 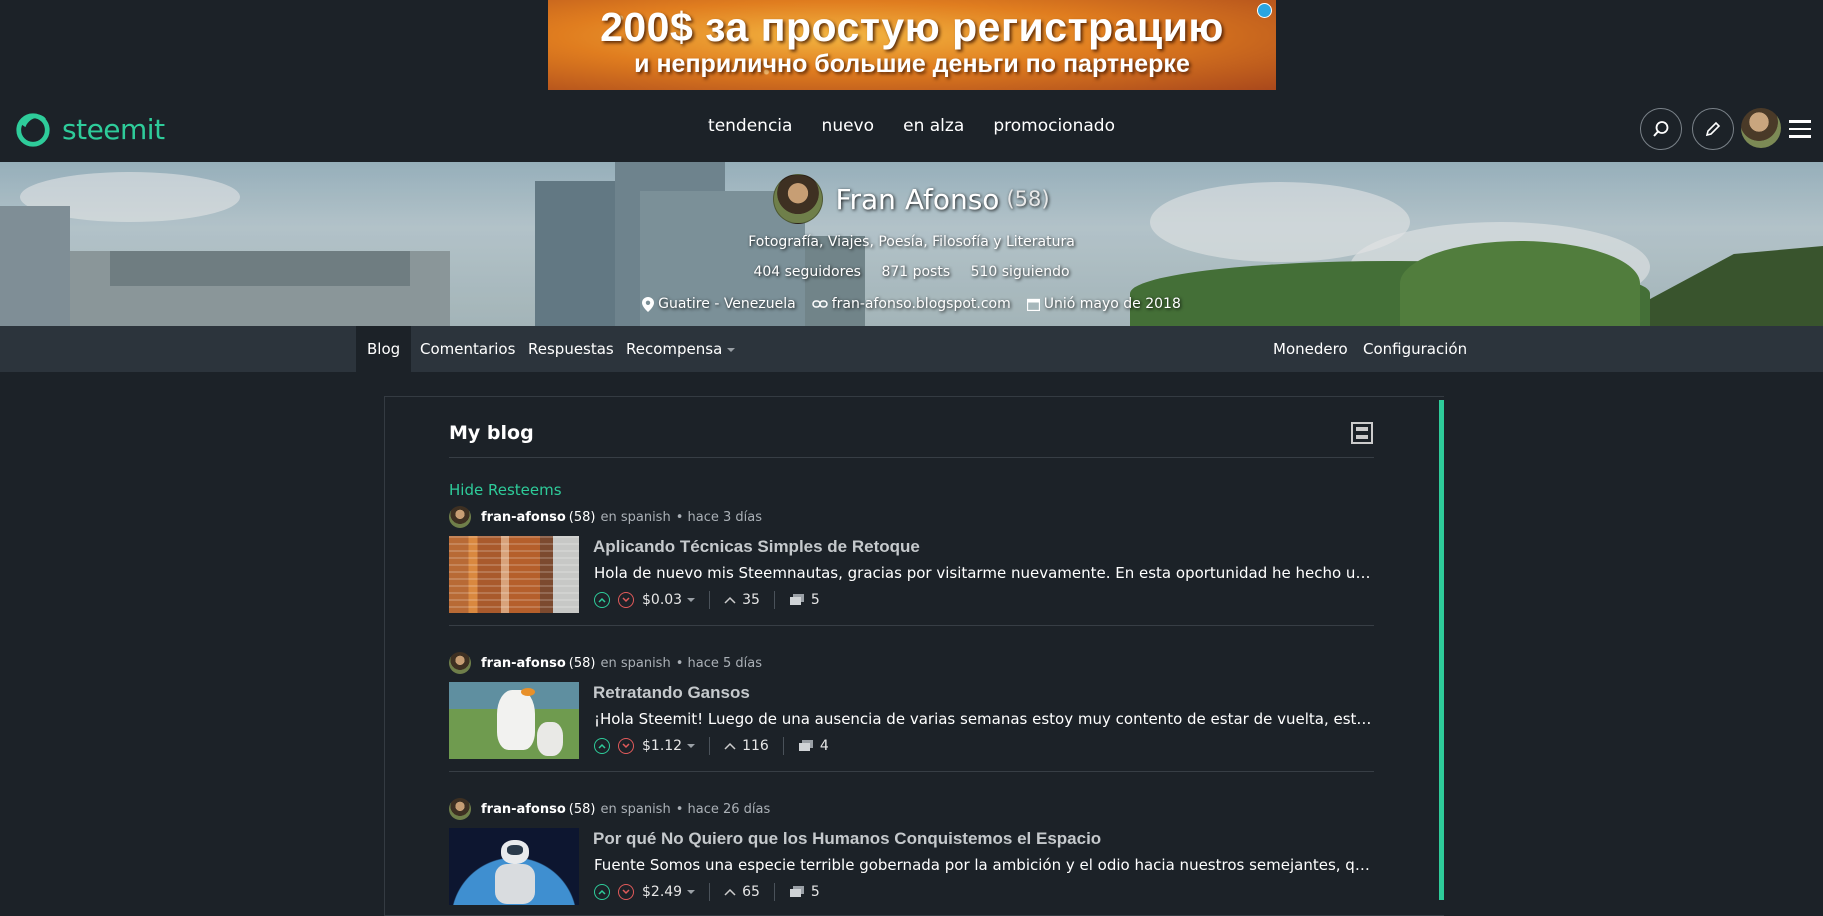 I want to click on post-time: • hace 26 días, so click(x=723, y=809).